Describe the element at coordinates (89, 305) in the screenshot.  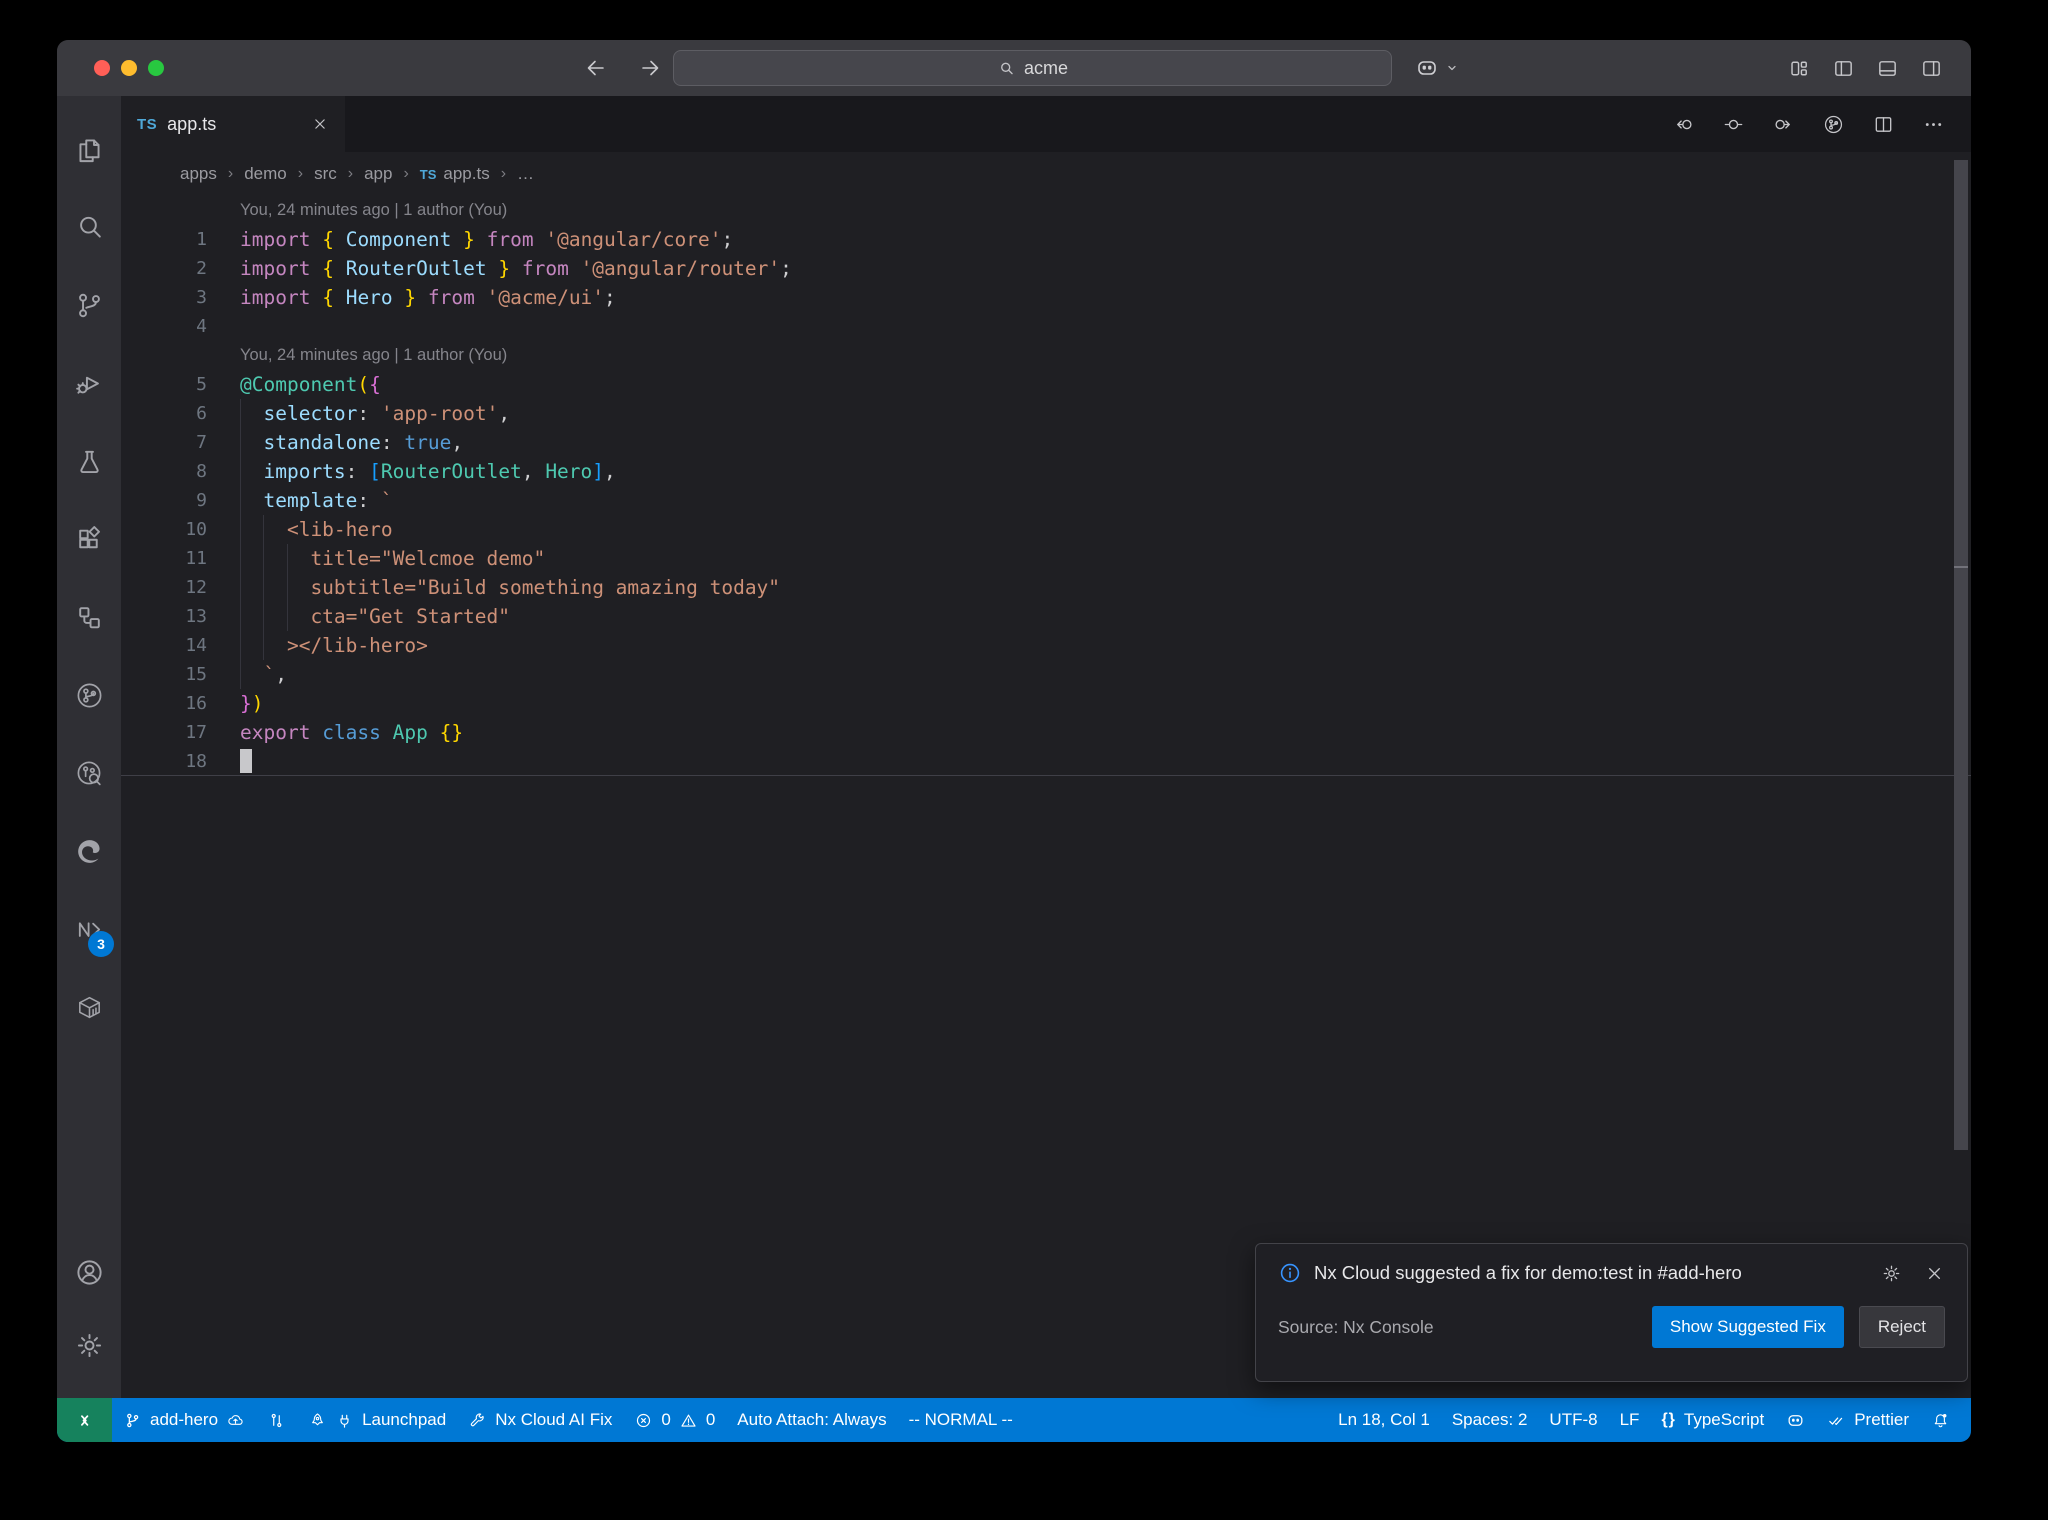
I see `activity-item-source-control` at that location.